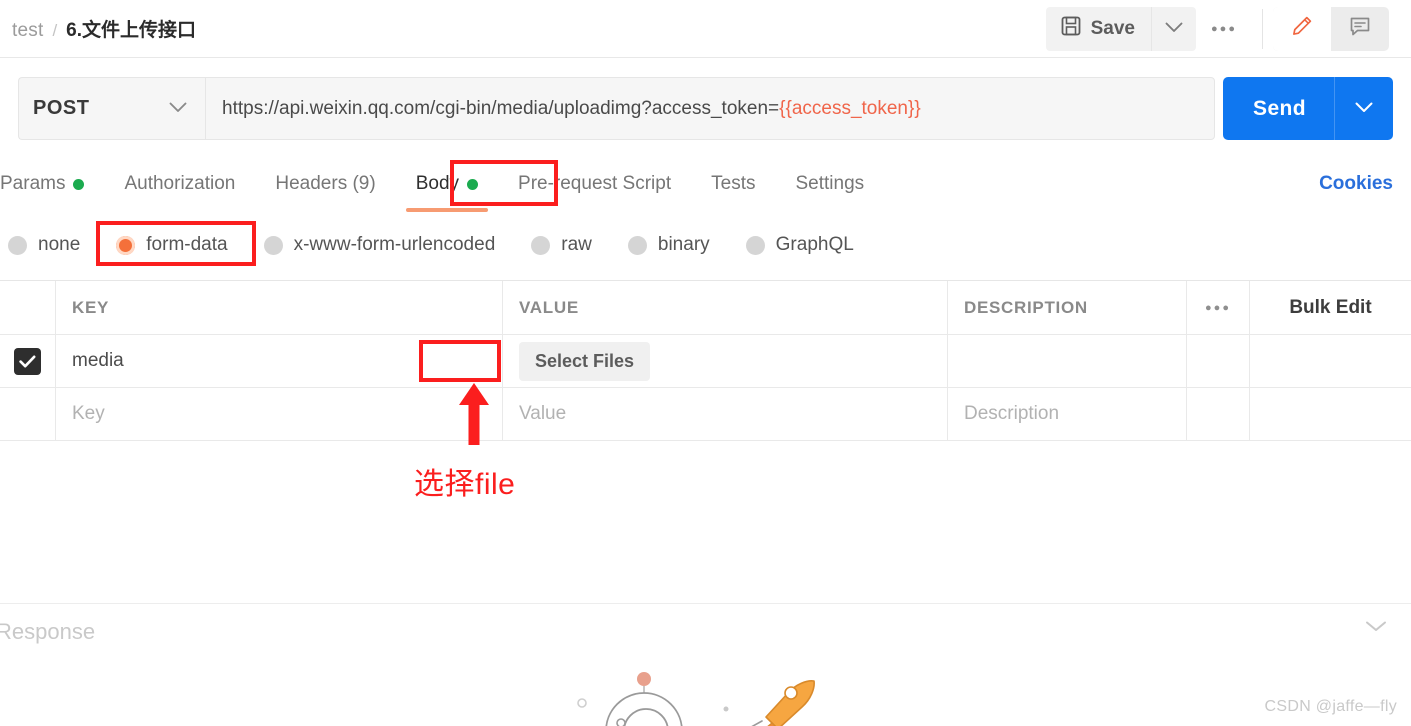  I want to click on send-button: Send, so click(1278, 108).